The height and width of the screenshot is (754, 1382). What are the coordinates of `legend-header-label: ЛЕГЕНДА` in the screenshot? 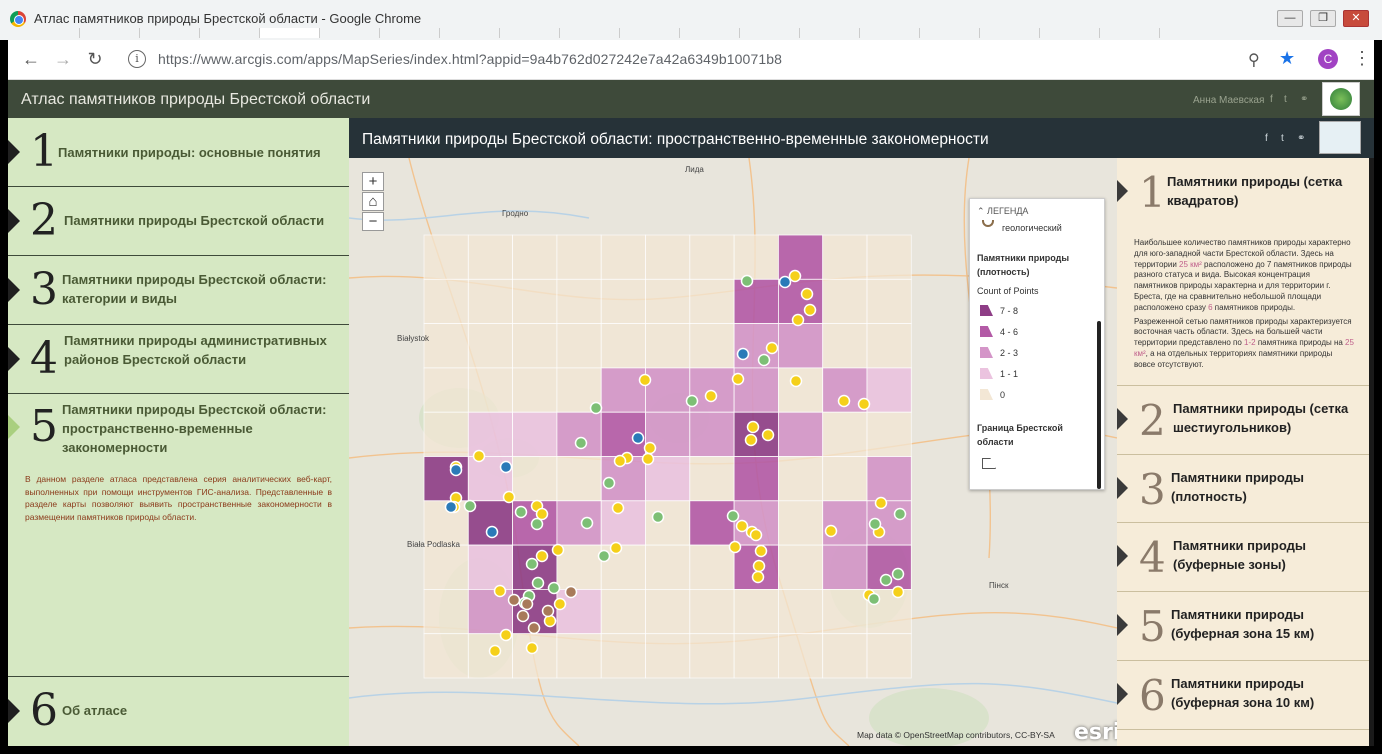 It's located at (1008, 211).